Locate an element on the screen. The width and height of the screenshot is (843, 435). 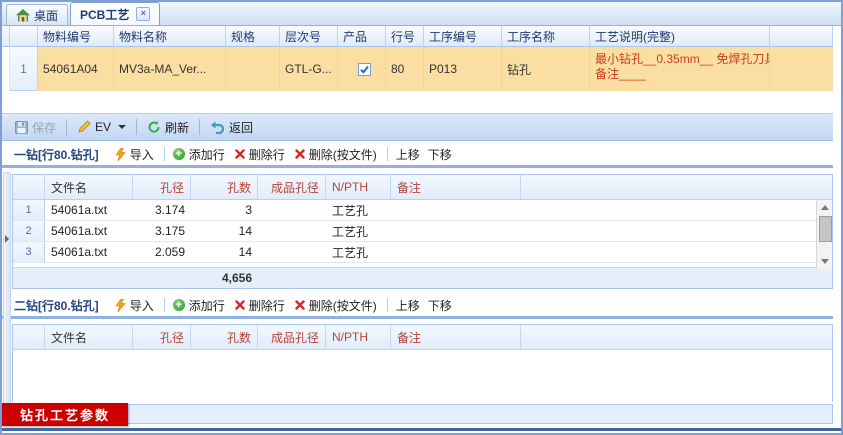
chevron-down-icon is located at coordinates (122, 127).